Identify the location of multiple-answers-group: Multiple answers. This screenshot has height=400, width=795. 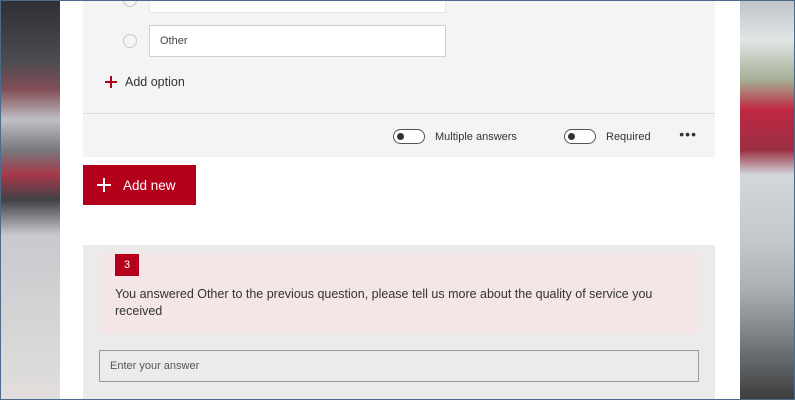
(455, 136).